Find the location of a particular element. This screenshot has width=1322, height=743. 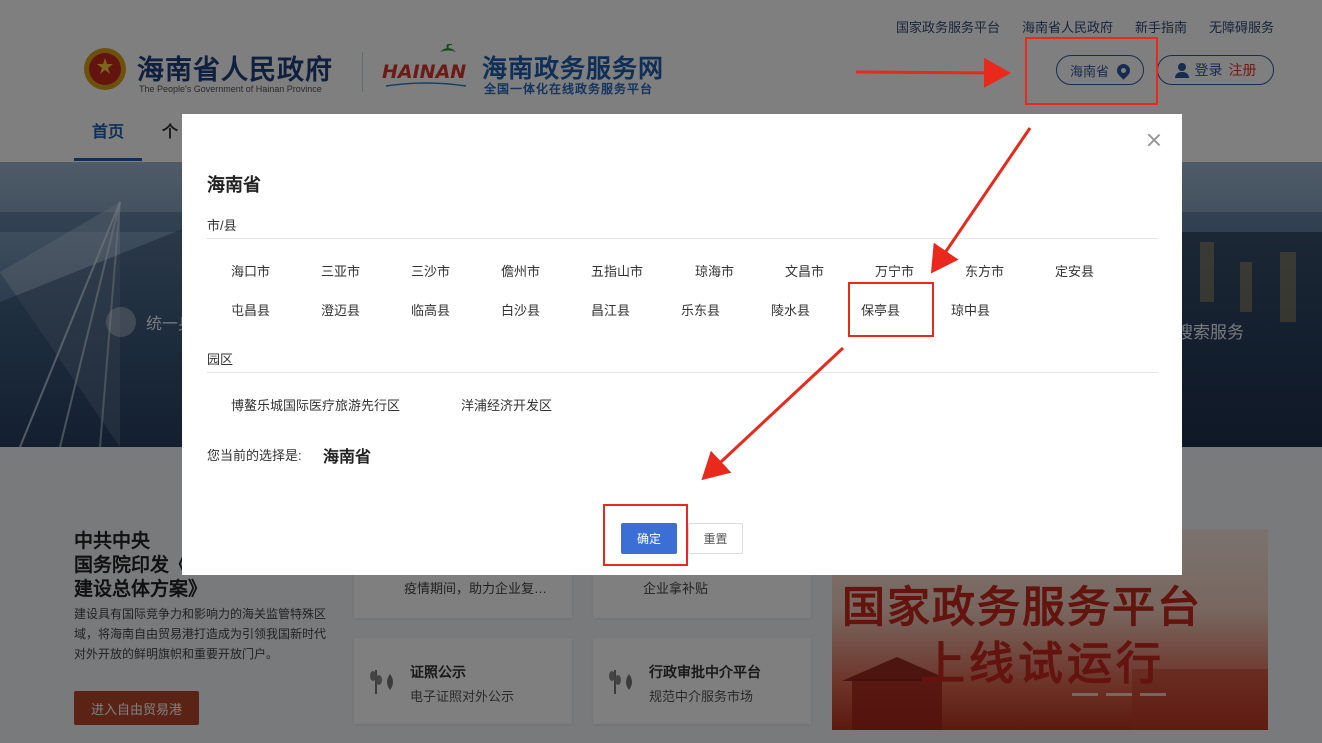

city-option: 东方市 is located at coordinates (984, 270).